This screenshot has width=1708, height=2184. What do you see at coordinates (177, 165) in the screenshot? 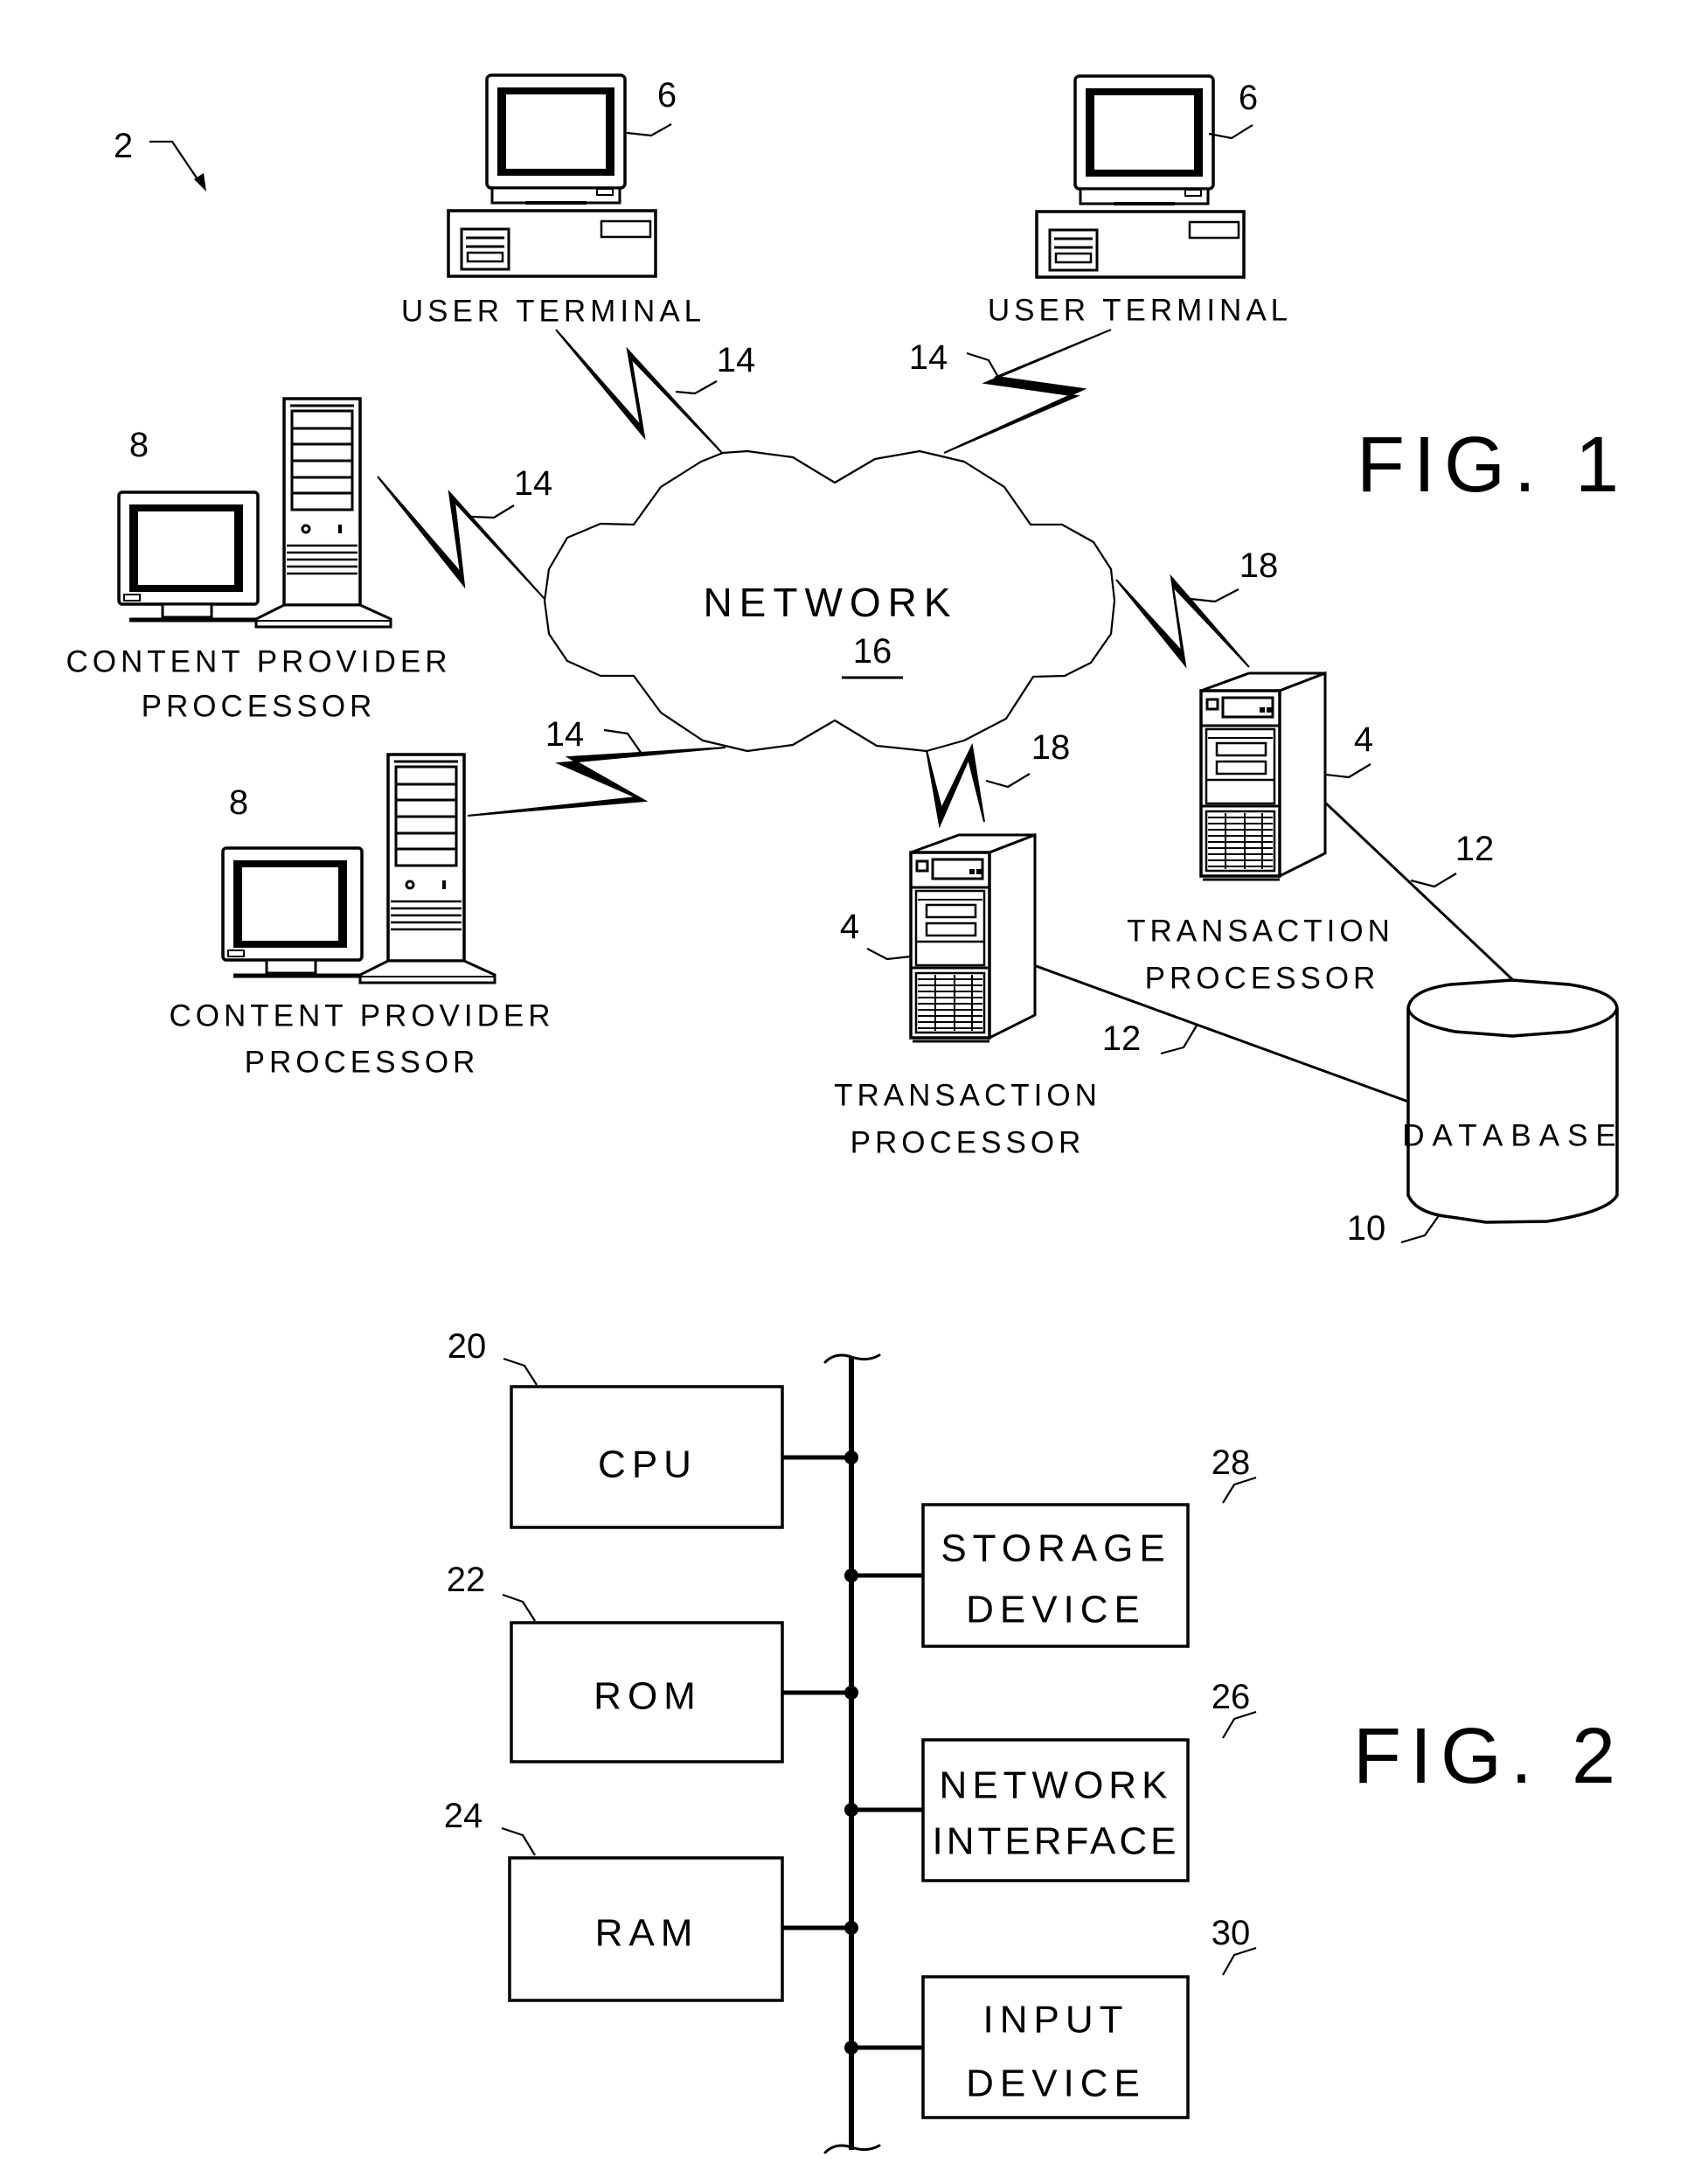
I see `system-ref-arrow` at bounding box center [177, 165].